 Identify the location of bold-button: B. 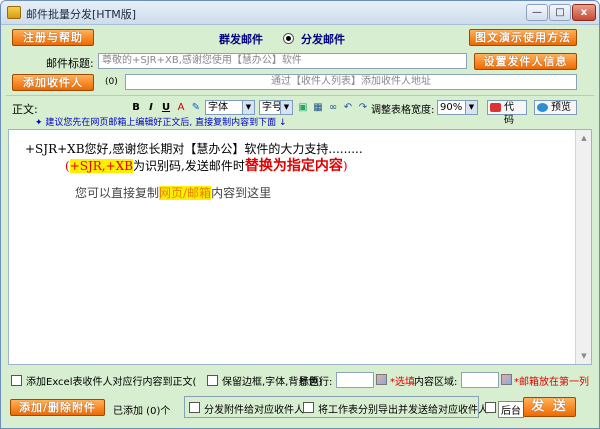
(136, 107).